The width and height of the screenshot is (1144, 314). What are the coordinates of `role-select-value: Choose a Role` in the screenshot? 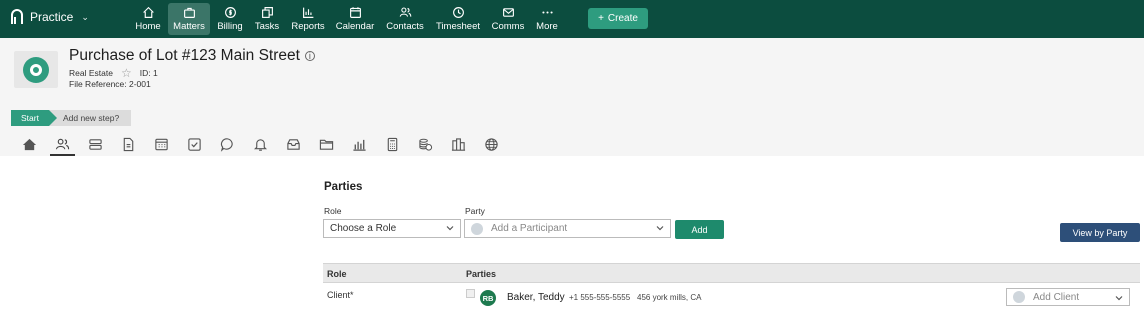 It's located at (363, 228).